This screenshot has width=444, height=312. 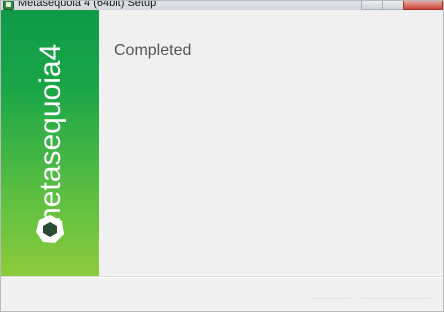 I want to click on app-icon, so click(x=8, y=5).